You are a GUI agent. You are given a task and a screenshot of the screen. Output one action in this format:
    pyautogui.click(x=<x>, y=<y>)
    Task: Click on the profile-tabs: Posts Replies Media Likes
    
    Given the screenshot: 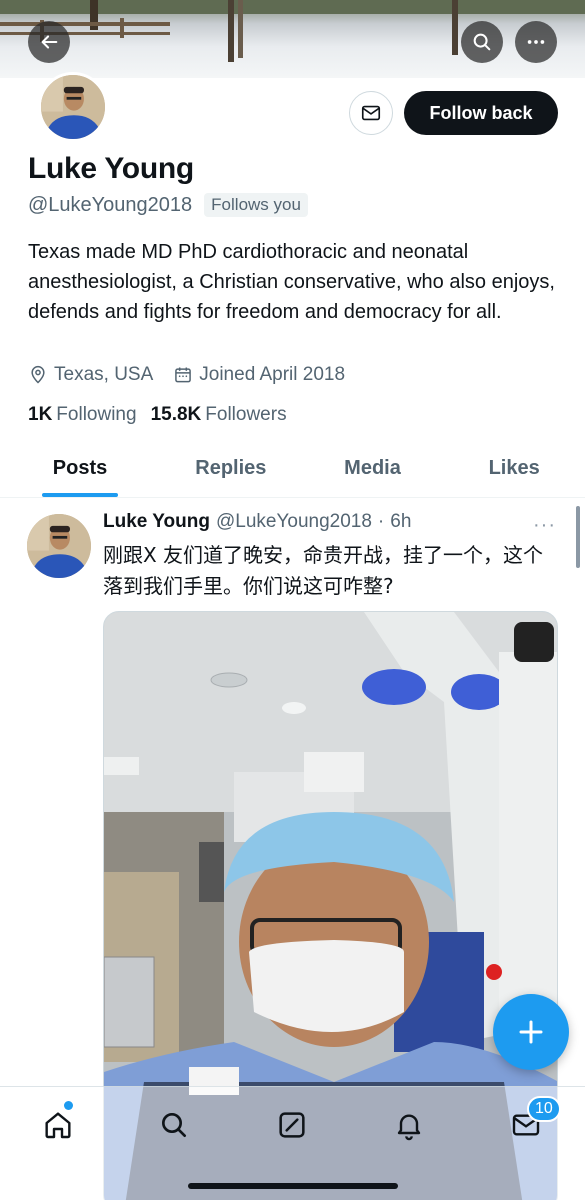 What is the action you would take?
    pyautogui.click(x=292, y=469)
    